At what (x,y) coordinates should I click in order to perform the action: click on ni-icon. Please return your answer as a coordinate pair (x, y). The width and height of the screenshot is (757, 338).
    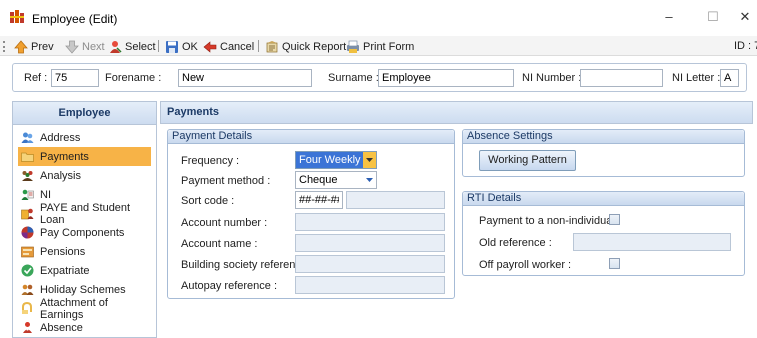
    Looking at the image, I should click on (27, 194).